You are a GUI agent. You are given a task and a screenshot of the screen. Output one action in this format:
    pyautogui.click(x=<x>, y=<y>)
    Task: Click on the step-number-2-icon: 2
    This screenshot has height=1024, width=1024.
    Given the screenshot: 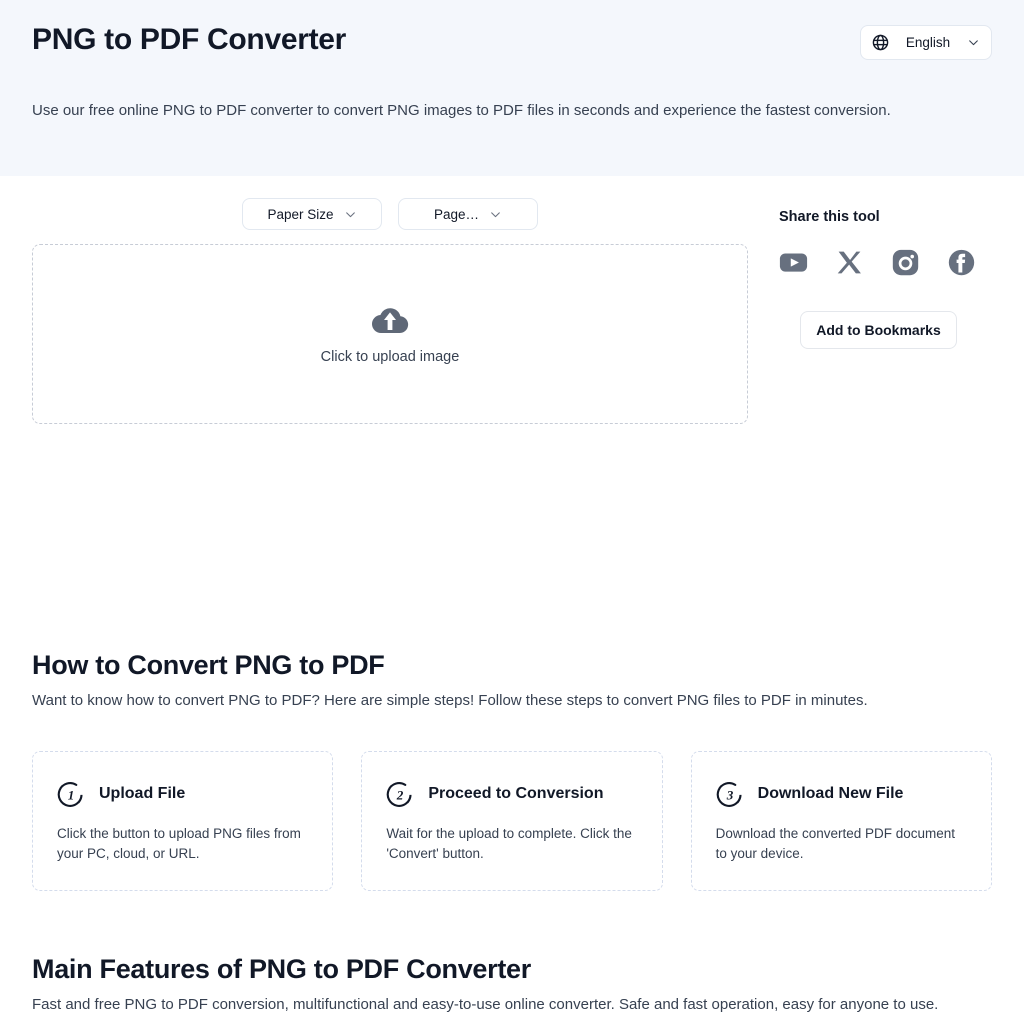 What is the action you would take?
    pyautogui.click(x=399, y=794)
    